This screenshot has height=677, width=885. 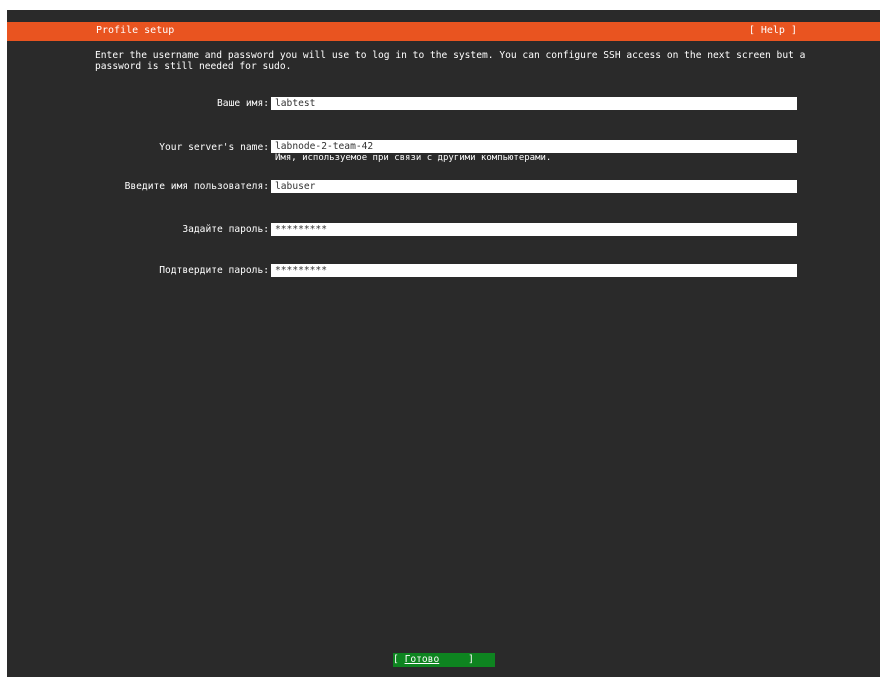 What do you see at coordinates (243, 103) in the screenshot?
I see `name-label: Ваше имя:` at bounding box center [243, 103].